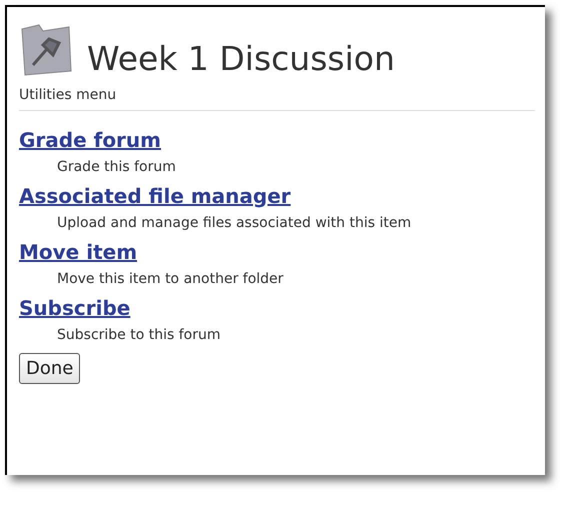 This screenshot has width=567, height=523. What do you see at coordinates (155, 196) in the screenshot?
I see `menu-link: Associated file manager` at bounding box center [155, 196].